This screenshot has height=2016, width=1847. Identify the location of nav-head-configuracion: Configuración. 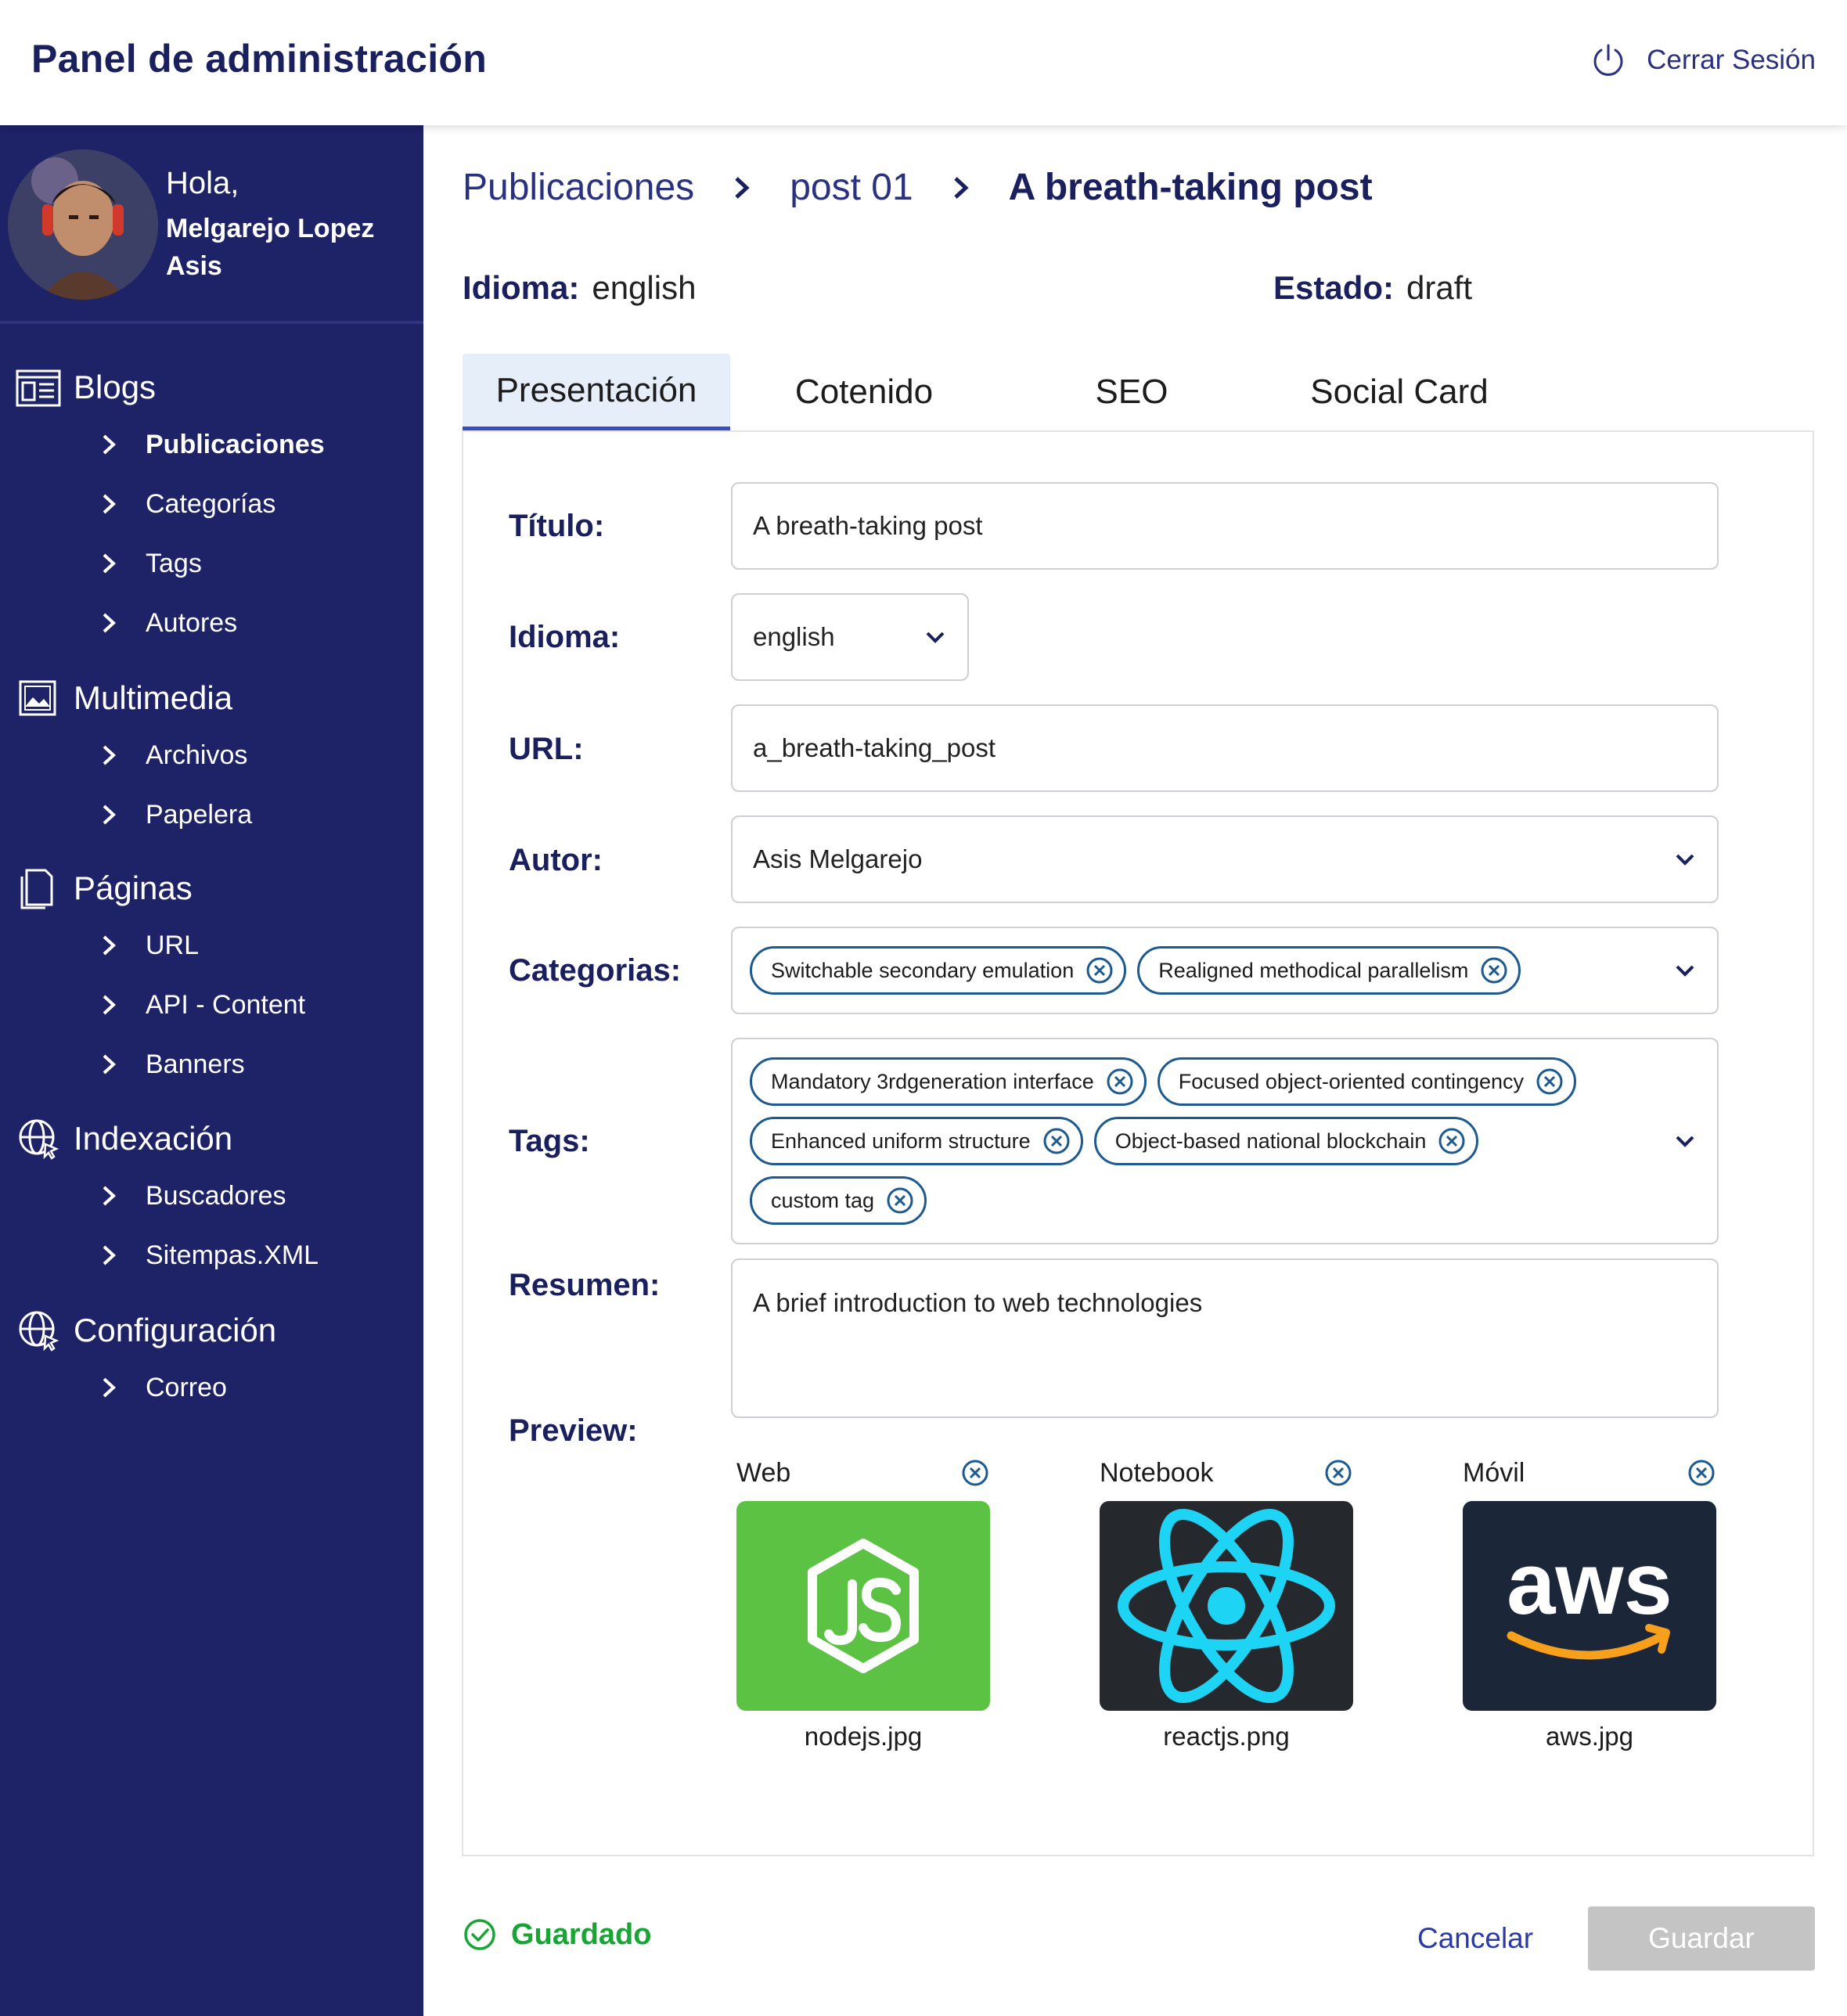
(211, 1330).